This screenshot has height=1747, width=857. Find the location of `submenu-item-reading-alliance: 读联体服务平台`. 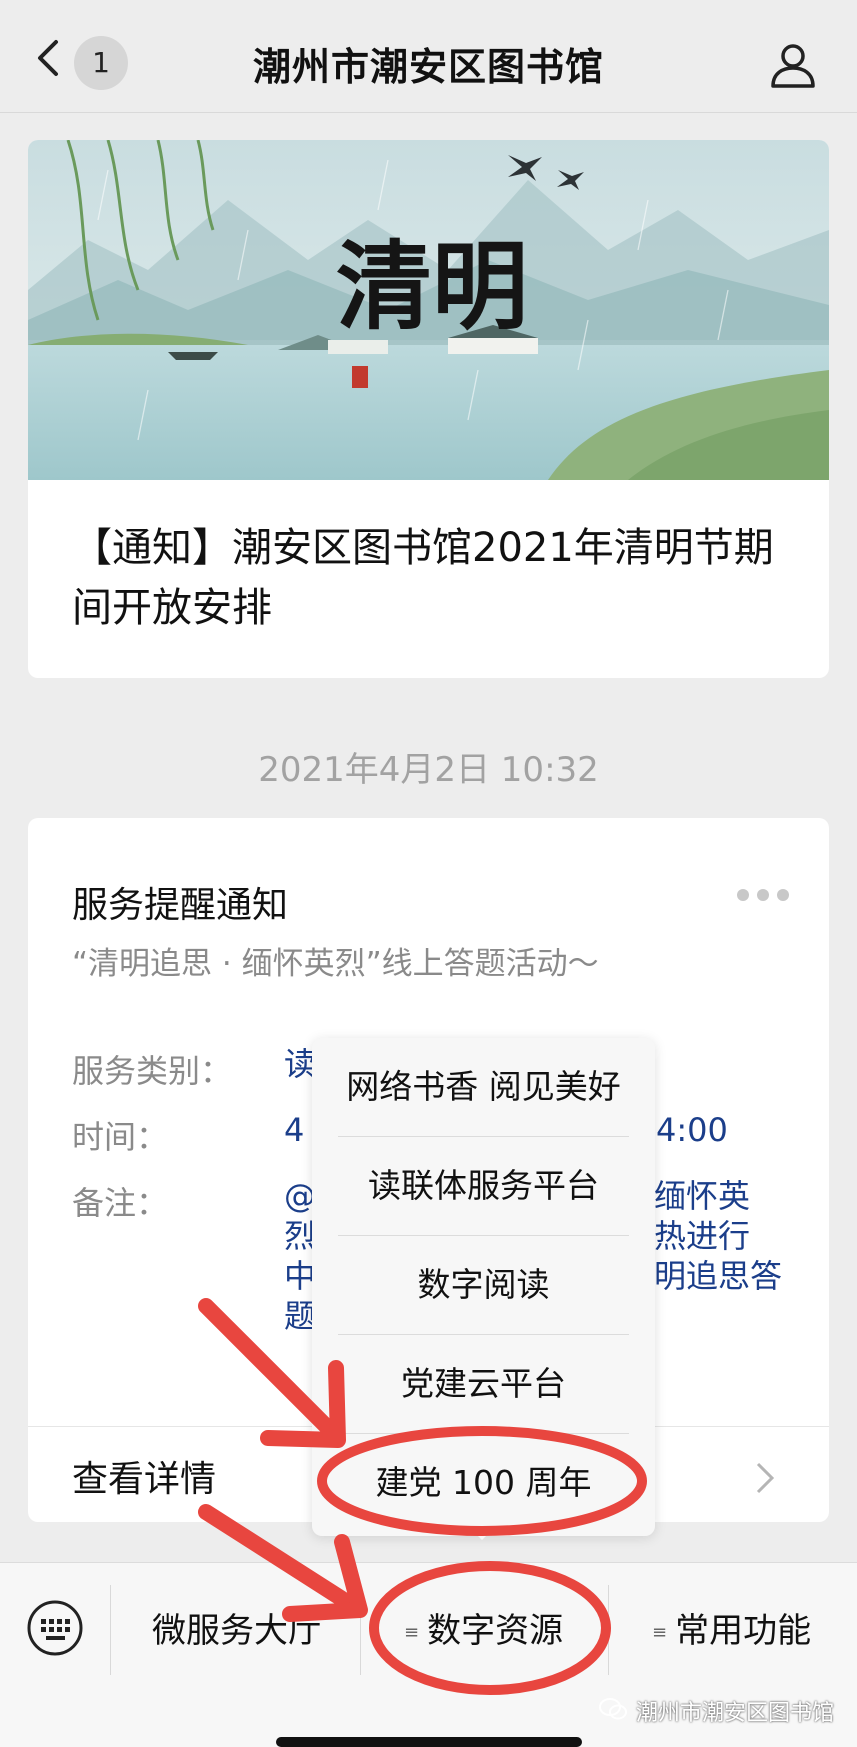

submenu-item-reading-alliance: 读联体服务平台 is located at coordinates (483, 1186).